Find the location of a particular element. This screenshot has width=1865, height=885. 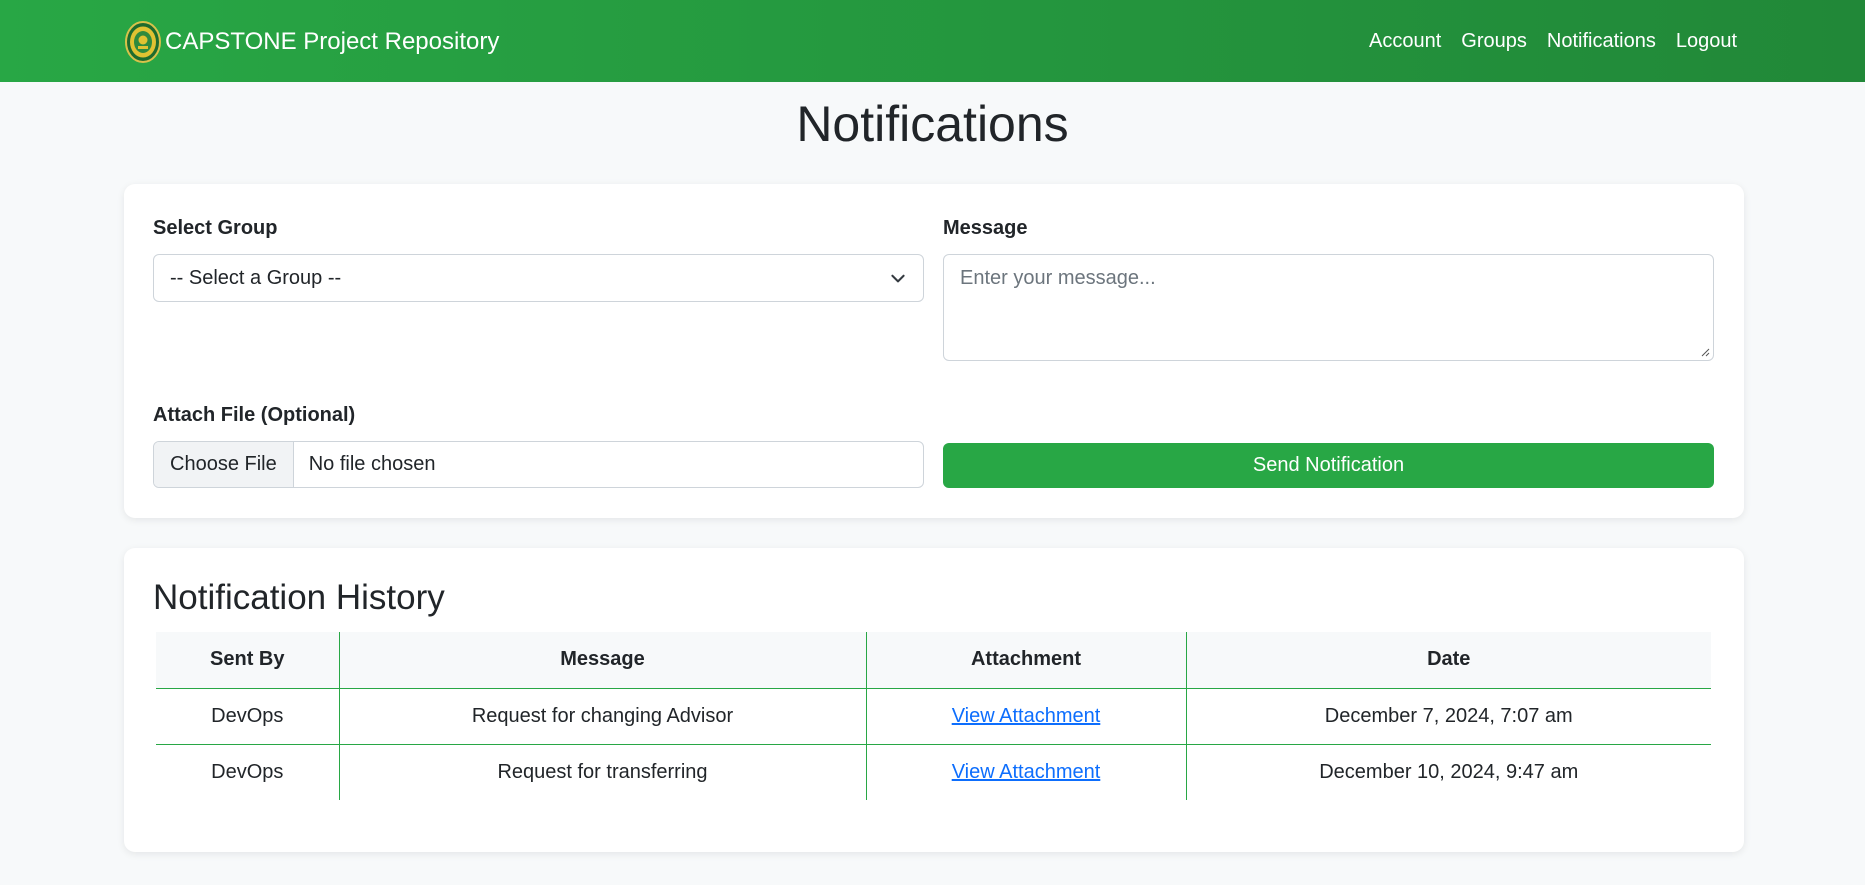

table-header-row: Sent By Message Attachment Date is located at coordinates (933, 660).